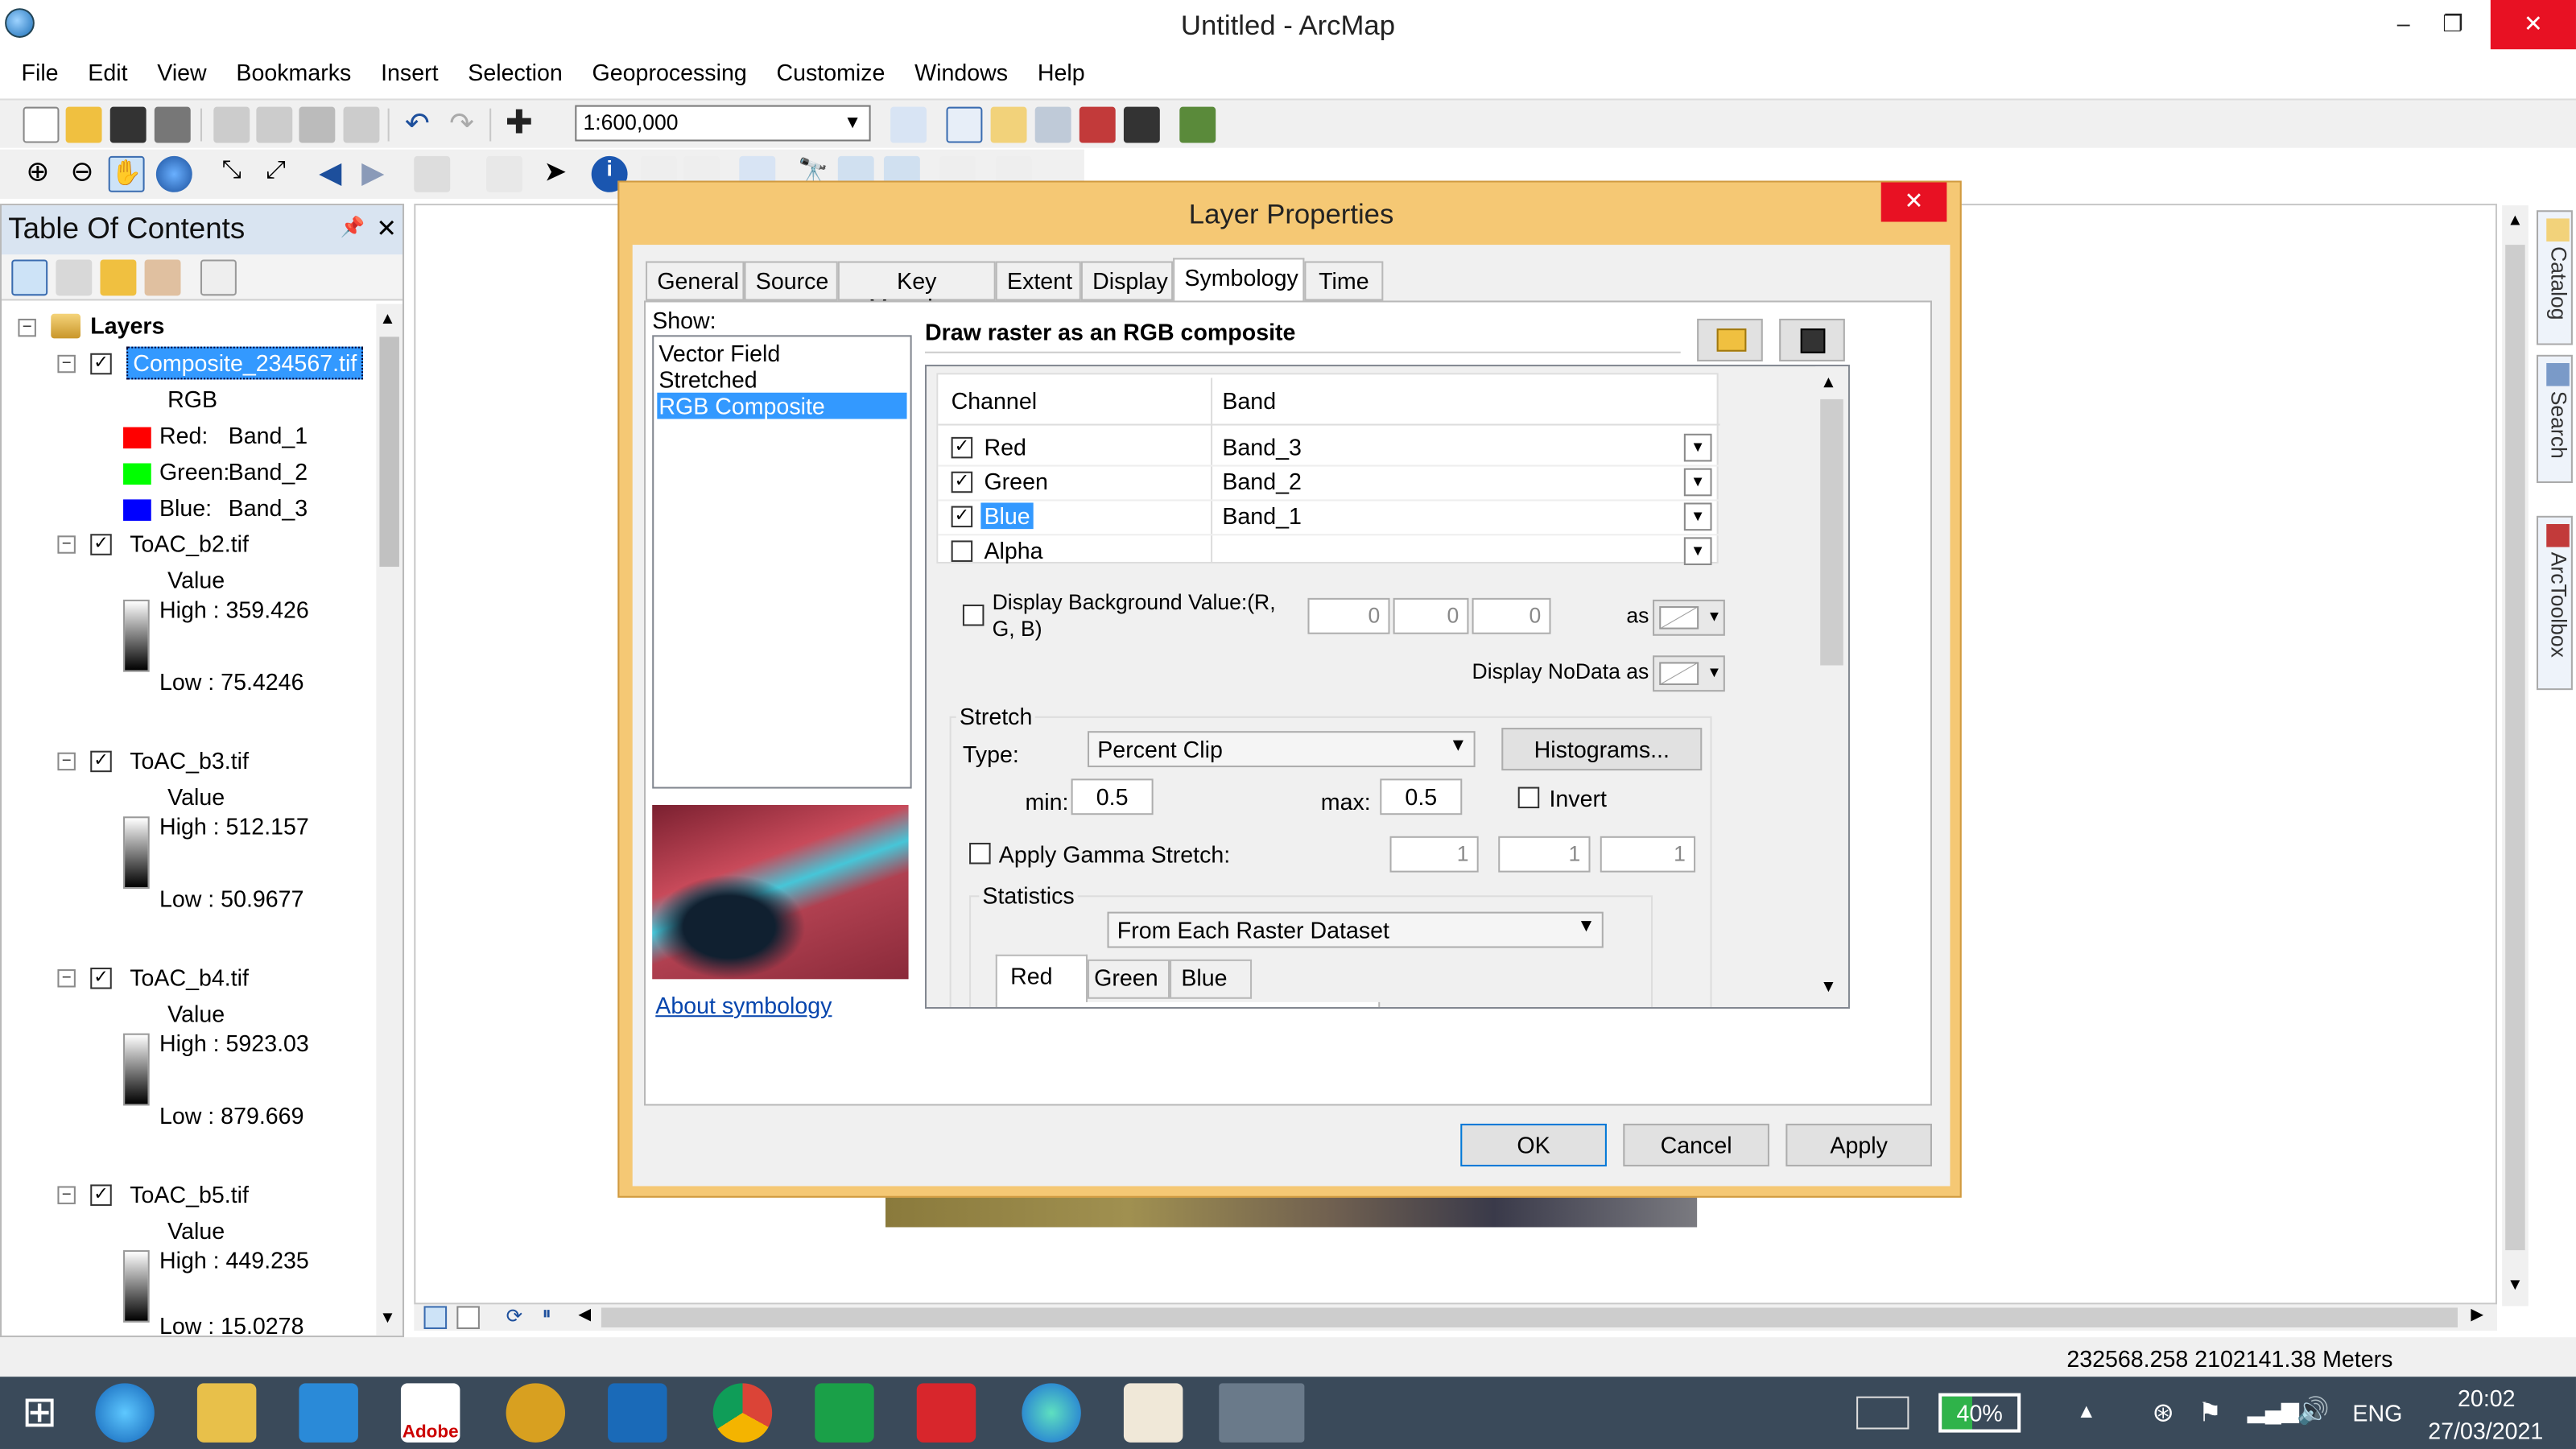 The height and width of the screenshot is (1449, 2576). What do you see at coordinates (515, 73) in the screenshot?
I see `menu-selection: Selection` at bounding box center [515, 73].